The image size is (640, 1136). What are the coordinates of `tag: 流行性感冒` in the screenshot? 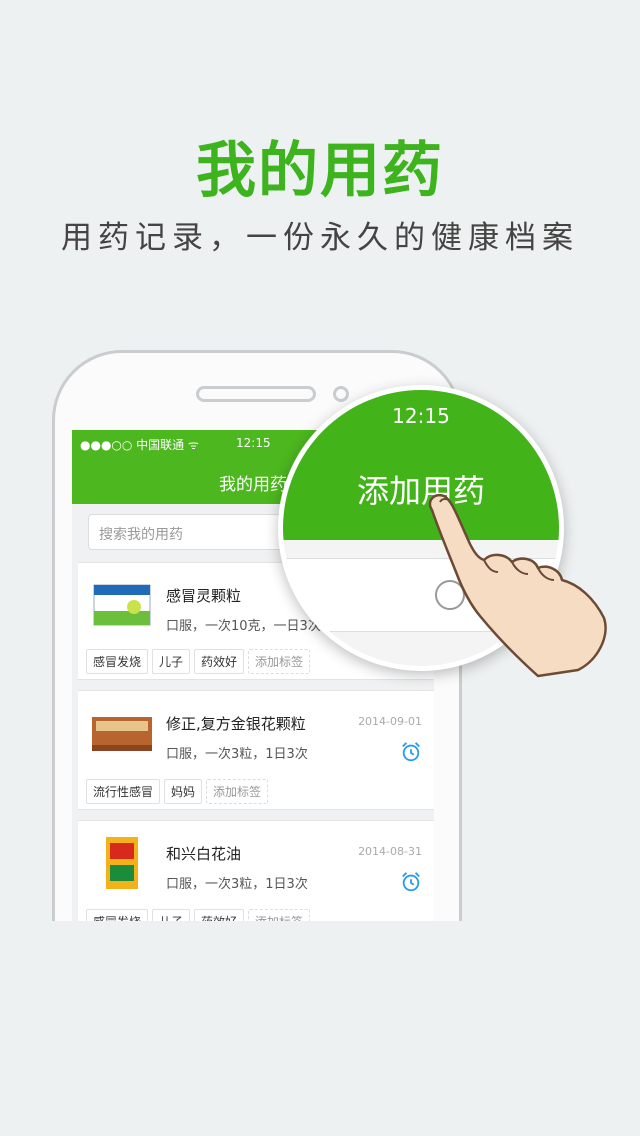 It's located at (123, 791).